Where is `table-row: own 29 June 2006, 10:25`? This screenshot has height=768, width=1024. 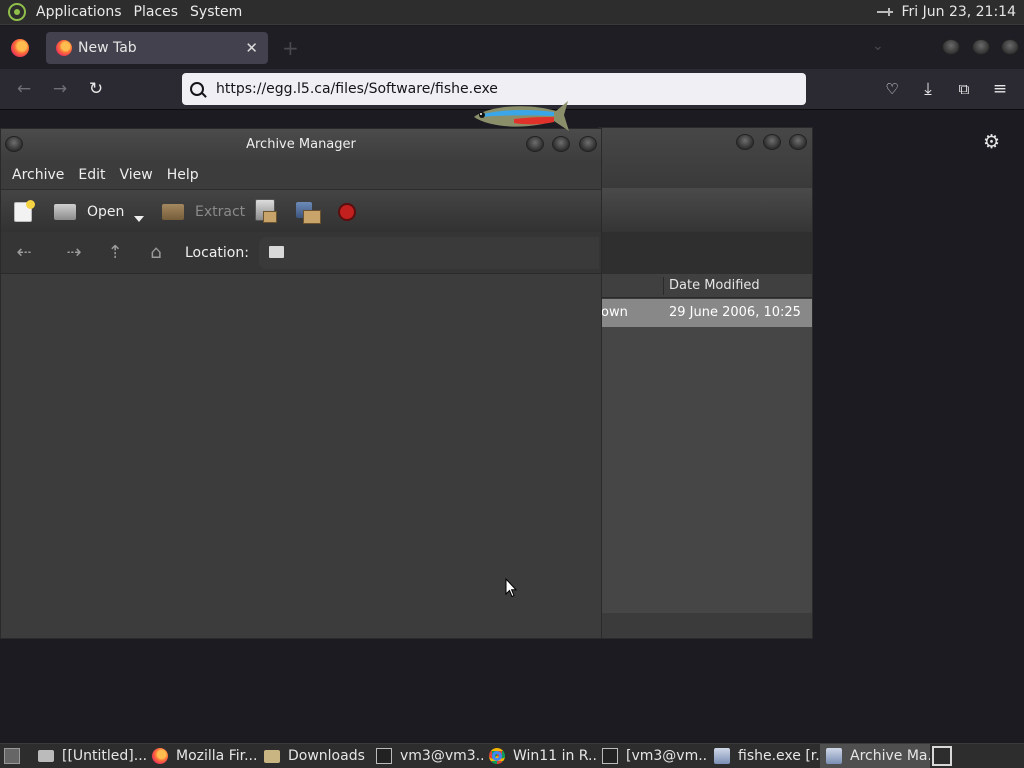
table-row: own 29 June 2006, 10:25 is located at coordinates (705, 313).